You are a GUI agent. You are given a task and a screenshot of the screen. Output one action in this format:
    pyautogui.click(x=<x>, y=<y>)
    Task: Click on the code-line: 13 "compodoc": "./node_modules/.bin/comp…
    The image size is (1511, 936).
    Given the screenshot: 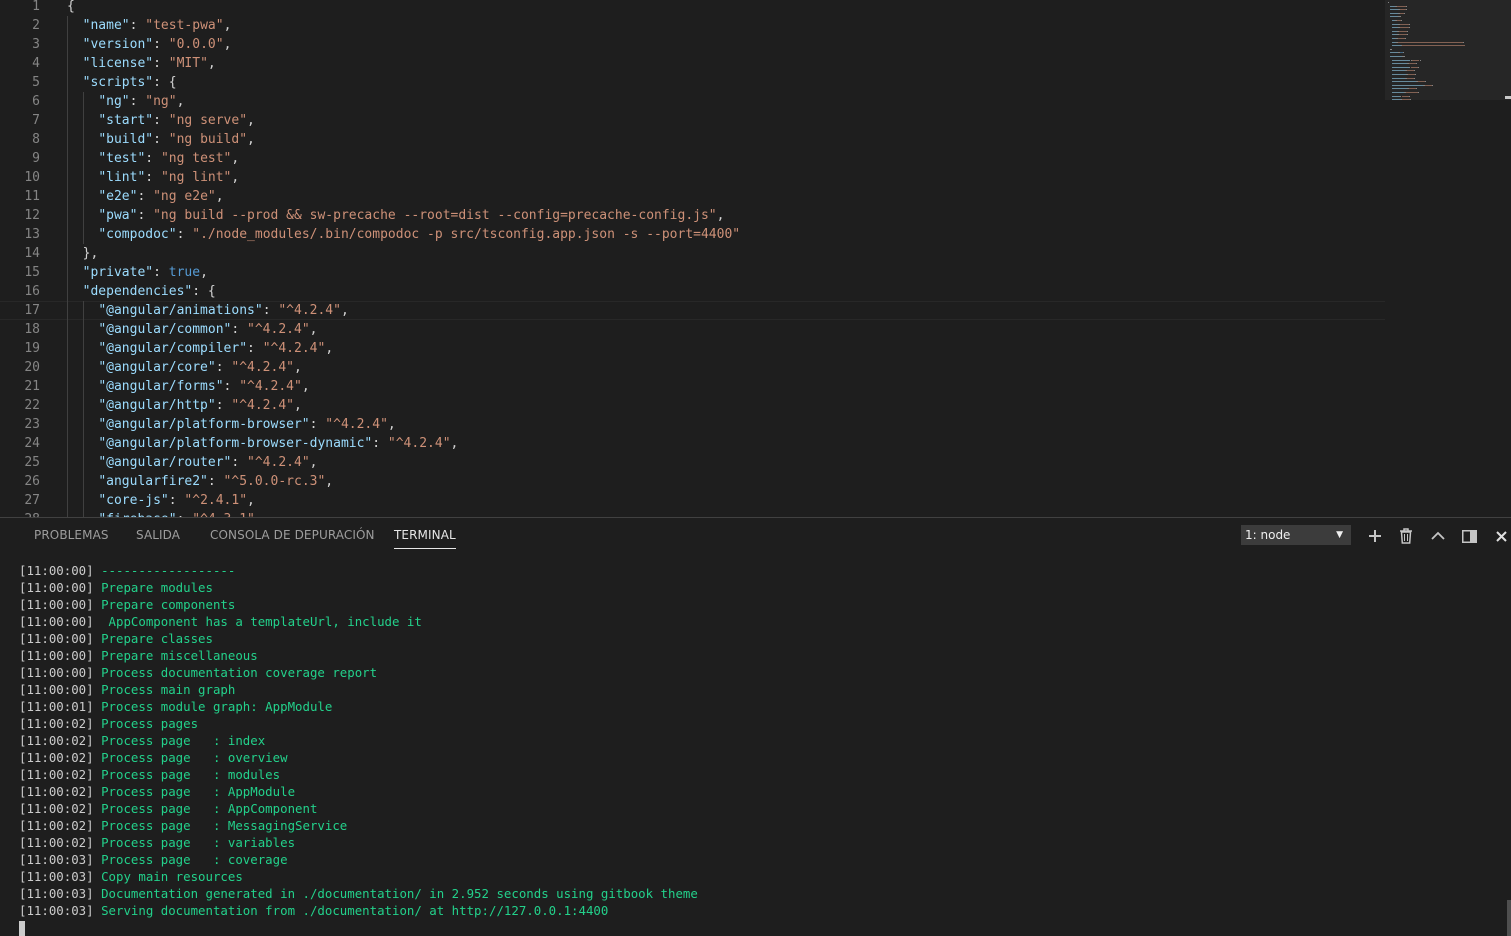 What is the action you would take?
    pyautogui.click(x=692, y=234)
    